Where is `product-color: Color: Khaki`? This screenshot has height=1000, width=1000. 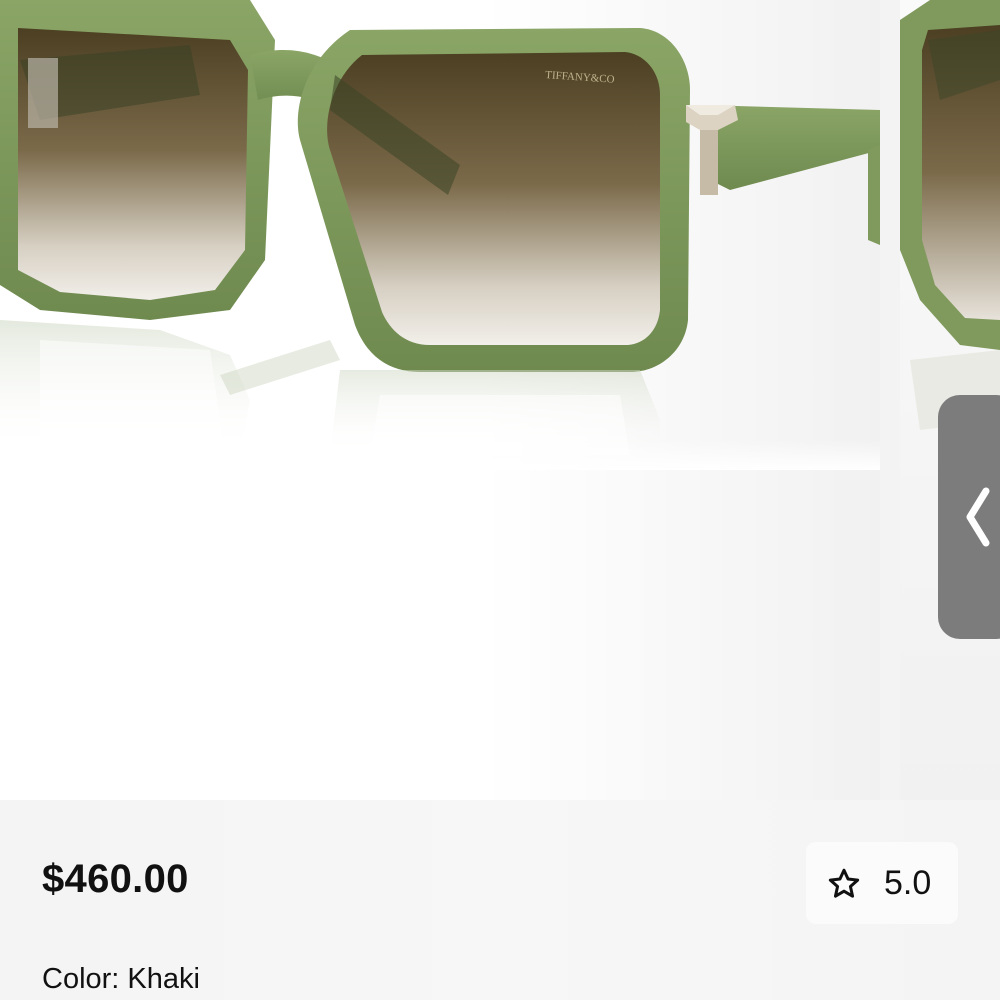
product-color: Color: Khaki is located at coordinates (121, 979).